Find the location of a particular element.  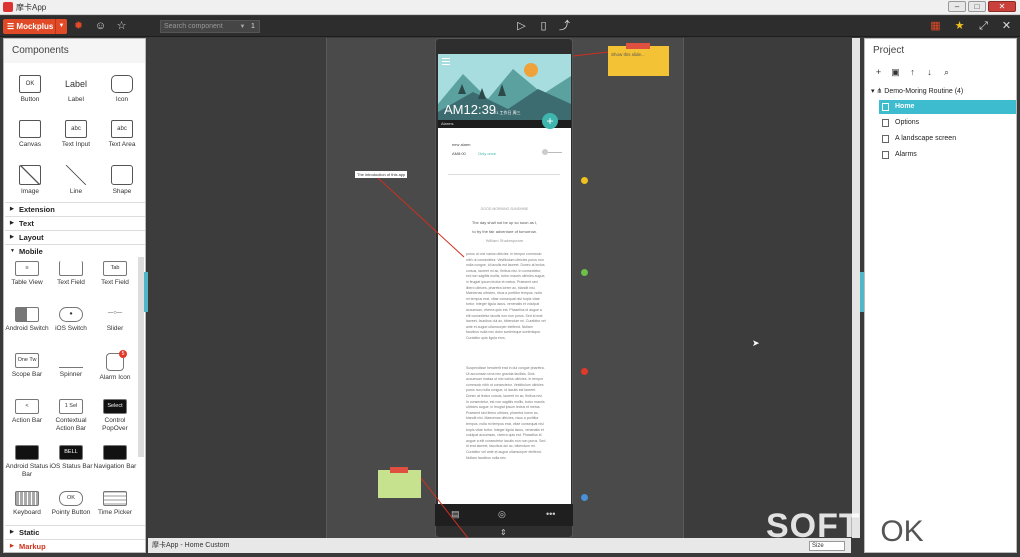

section-label: Mobile is located at coordinates (31, 251).